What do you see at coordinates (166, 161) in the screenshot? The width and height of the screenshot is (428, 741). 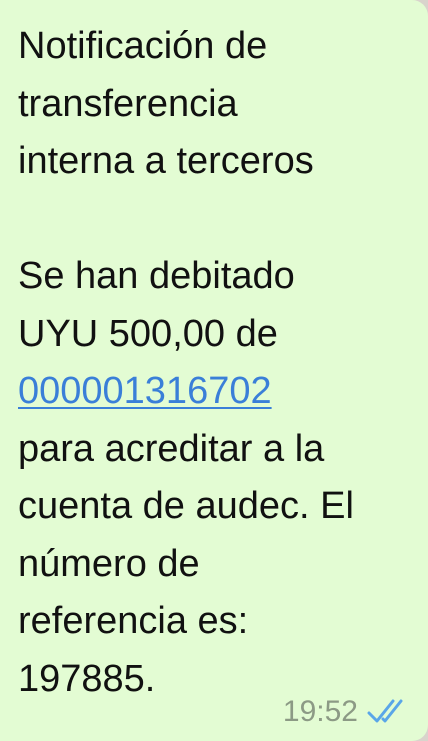 I see `message-title-line-3: interna a terceros` at bounding box center [166, 161].